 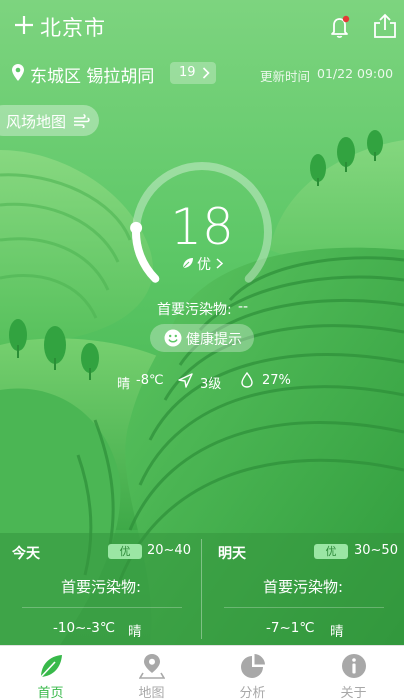 What do you see at coordinates (73, 27) in the screenshot?
I see `city-name: 北京市` at bounding box center [73, 27].